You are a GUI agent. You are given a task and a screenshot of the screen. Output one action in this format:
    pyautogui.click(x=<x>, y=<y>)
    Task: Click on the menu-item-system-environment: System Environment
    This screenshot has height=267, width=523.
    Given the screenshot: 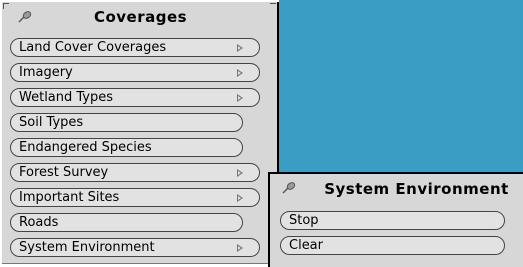 What is the action you would take?
    pyautogui.click(x=135, y=247)
    